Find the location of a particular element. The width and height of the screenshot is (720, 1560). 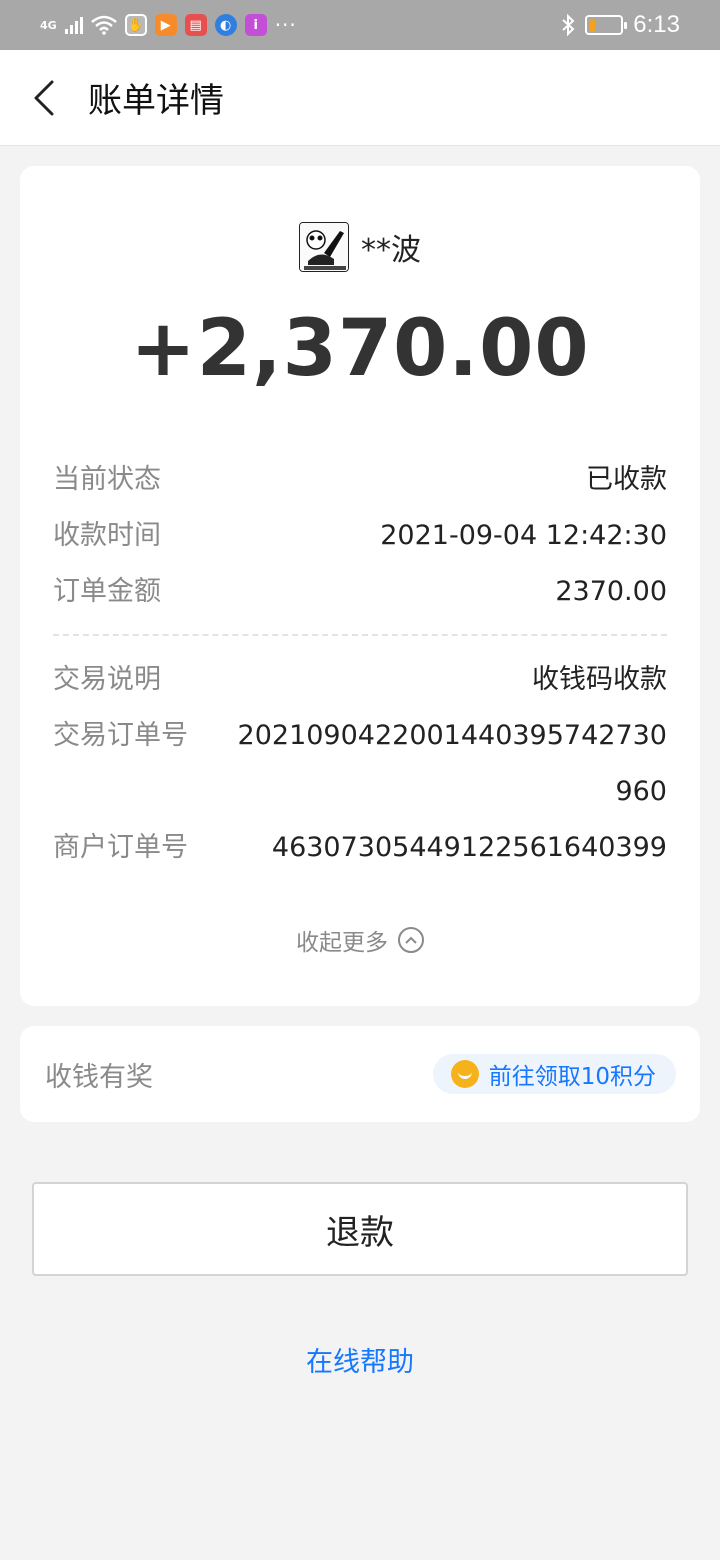

row-label: 订单金额 is located at coordinates (107, 591).